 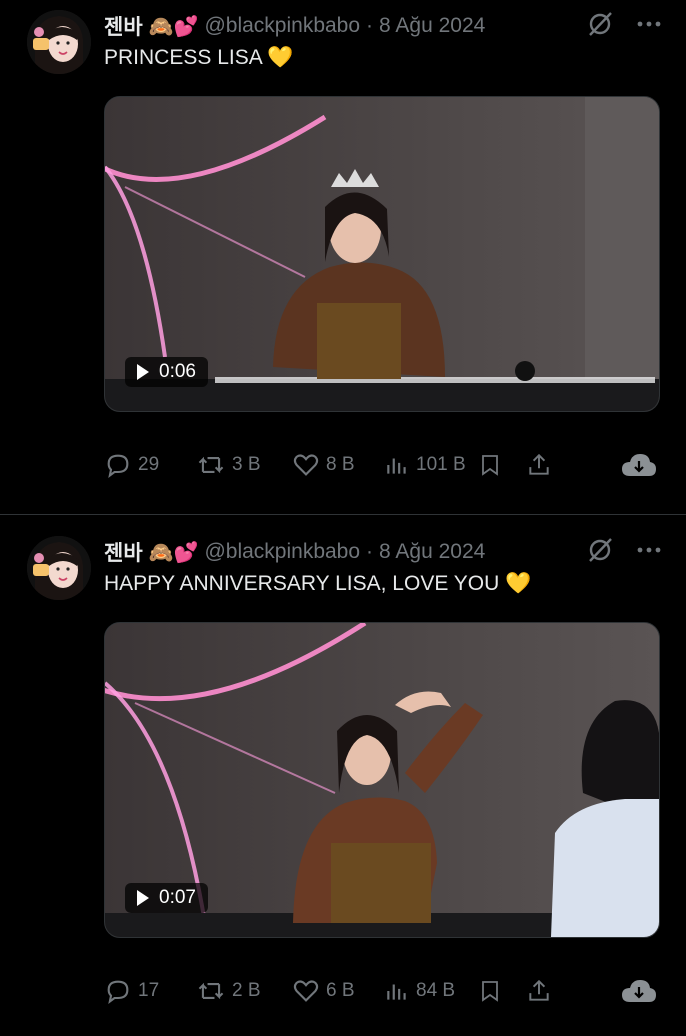 I want to click on video-duration-badge: 0:07, so click(x=166, y=898).